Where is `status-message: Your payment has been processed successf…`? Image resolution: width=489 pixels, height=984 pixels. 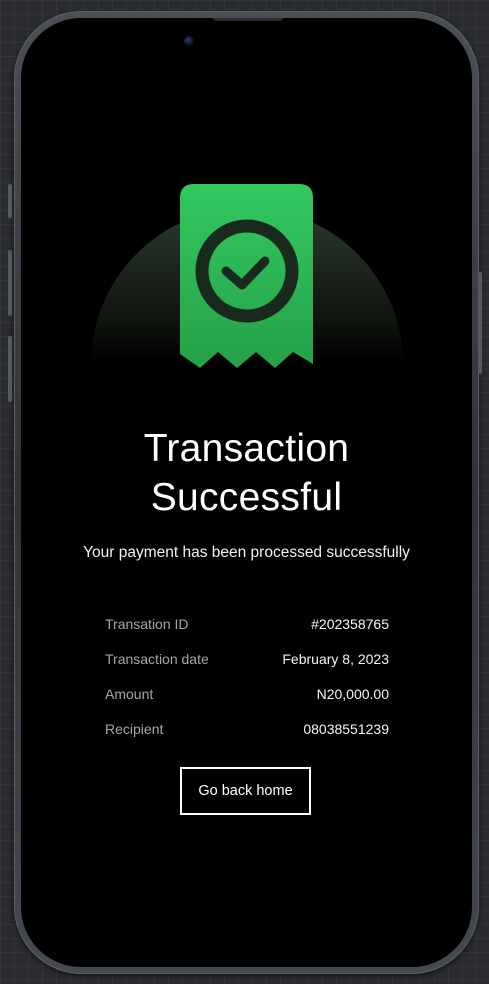 status-message: Your payment has been processed successf… is located at coordinates (246, 552).